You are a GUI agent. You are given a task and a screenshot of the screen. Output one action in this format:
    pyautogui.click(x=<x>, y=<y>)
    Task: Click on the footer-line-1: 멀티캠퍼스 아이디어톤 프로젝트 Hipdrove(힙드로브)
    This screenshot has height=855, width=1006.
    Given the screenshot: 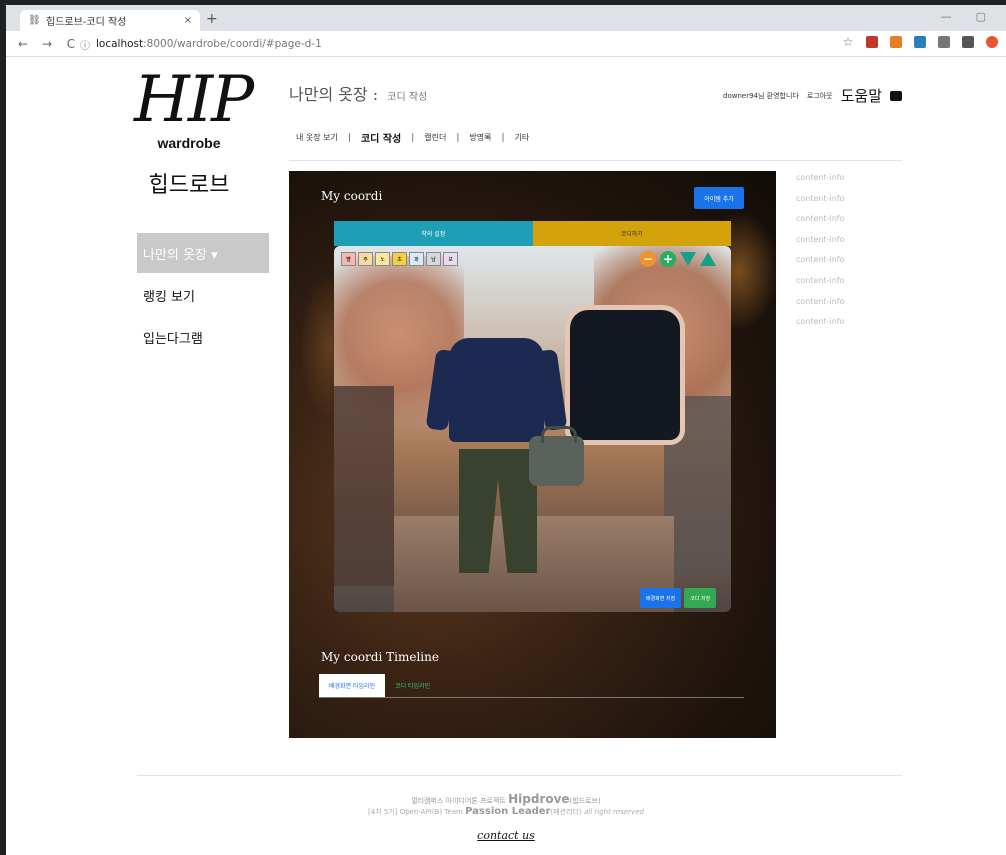 What is the action you would take?
    pyautogui.click(x=506, y=799)
    